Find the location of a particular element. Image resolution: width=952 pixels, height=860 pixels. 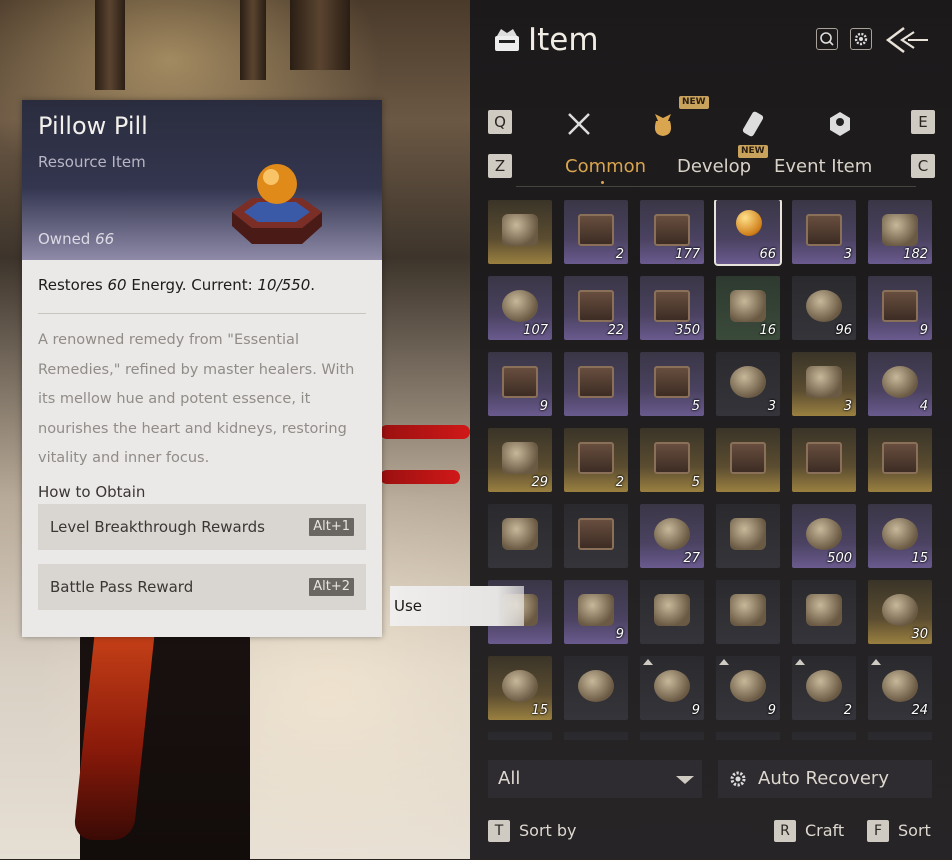

craft-key: R is located at coordinates (785, 831).